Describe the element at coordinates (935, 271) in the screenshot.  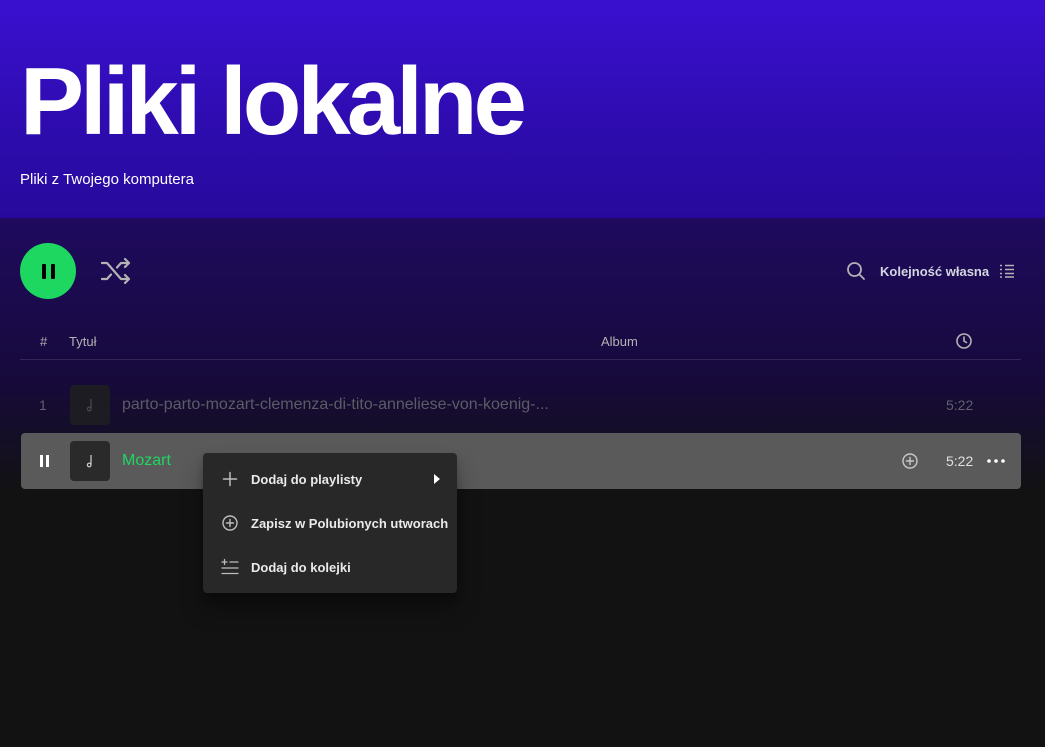
I see `sort-label: Kolejność własna` at that location.